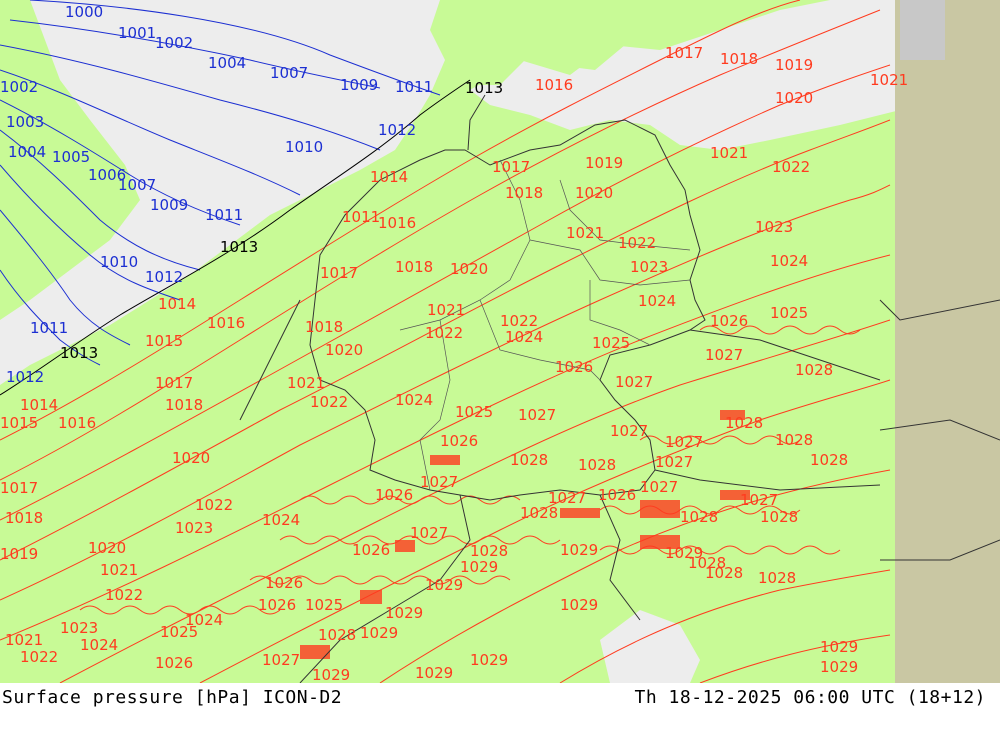 The height and width of the screenshot is (733, 1000). What do you see at coordinates (137, 33) in the screenshot?
I see `isobar-label: 1001` at bounding box center [137, 33].